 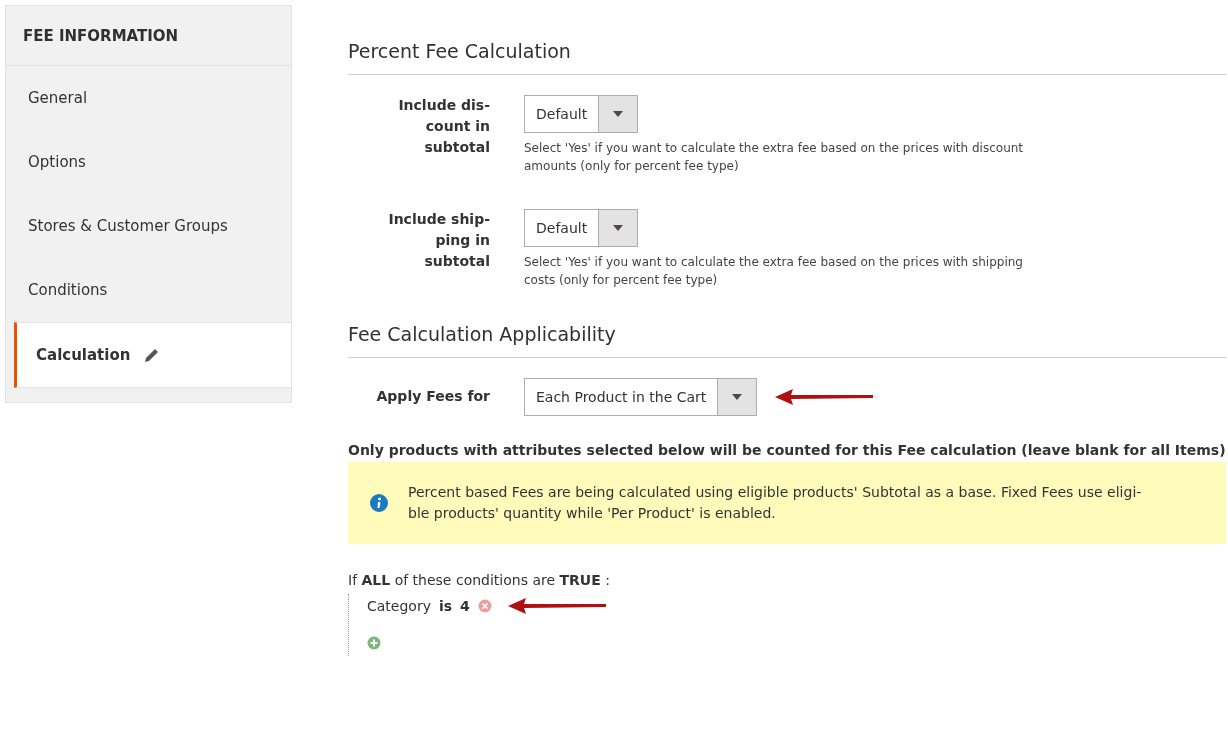 I want to click on notice-text: Percent based Fees are being calculated using eligible products' Subtotal as a base. Fixed Fees use eligi- ble products' quantity while 'Per Product' is enabled., so click(x=775, y=503).